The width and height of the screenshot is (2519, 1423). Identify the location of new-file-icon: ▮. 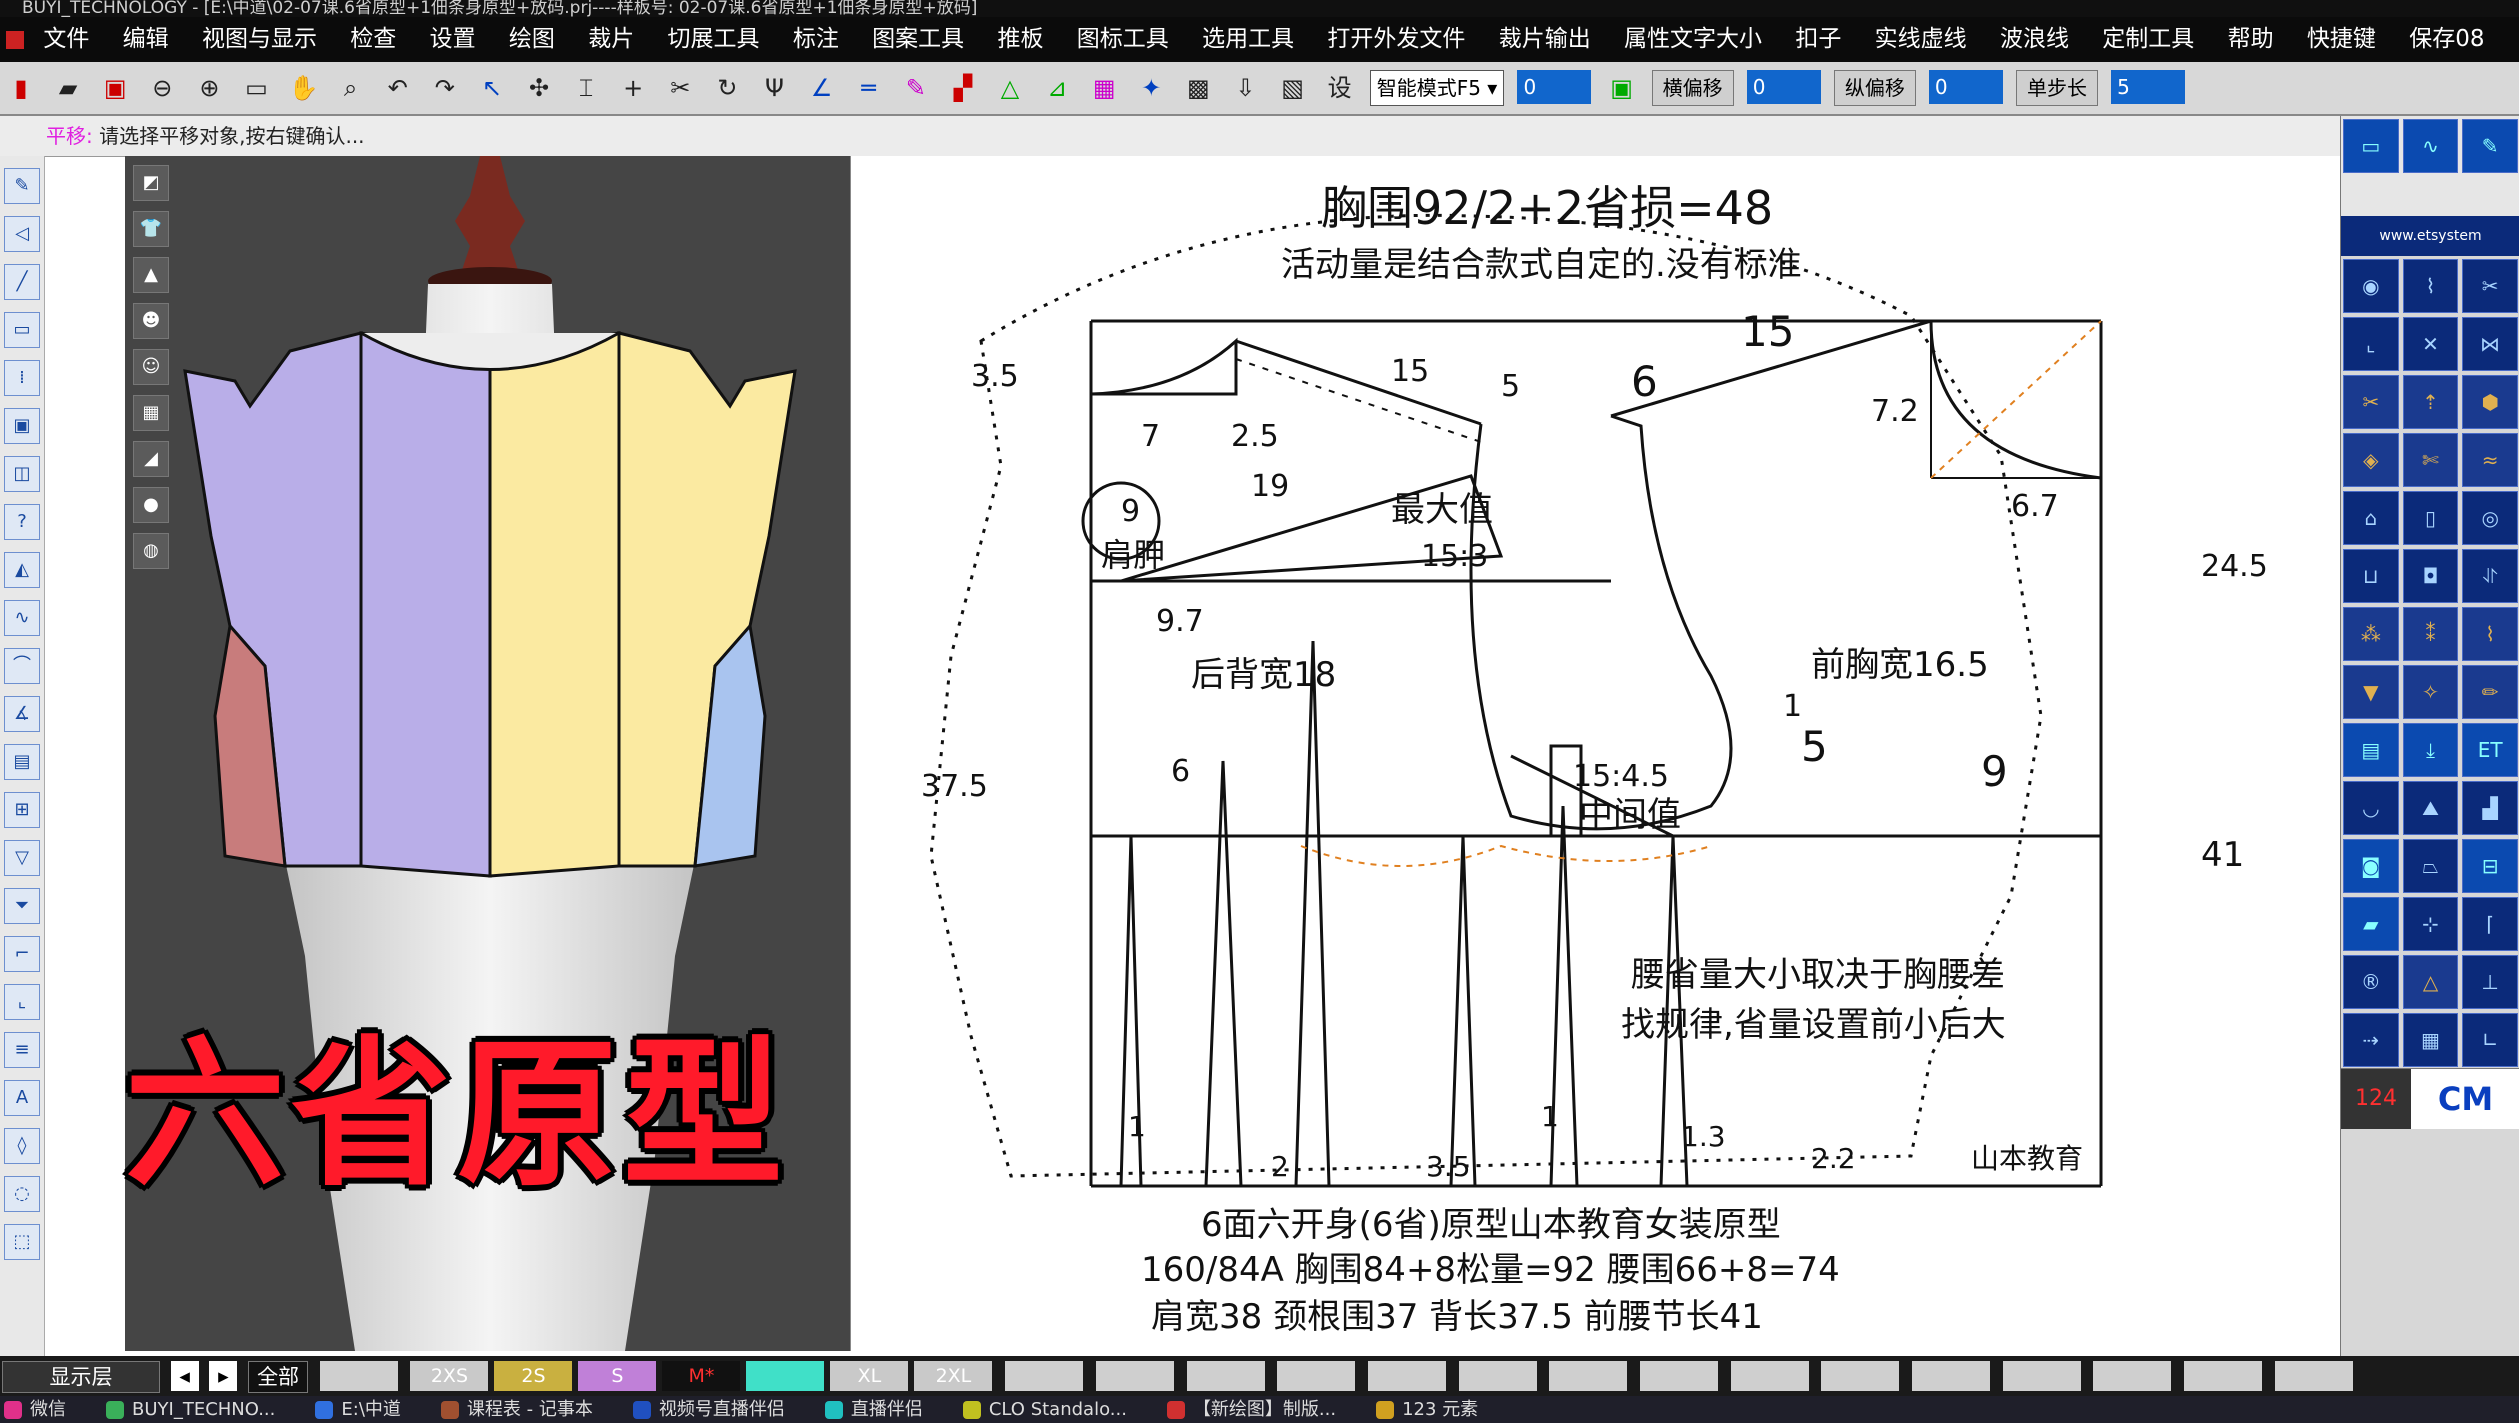
(21, 88).